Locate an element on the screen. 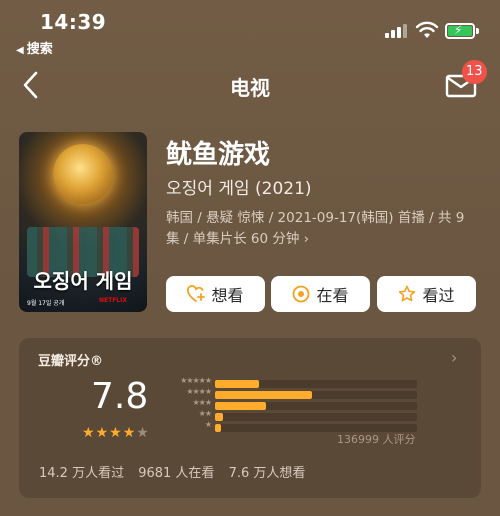 This screenshot has width=500, height=516. target-circle-icon is located at coordinates (301, 294).